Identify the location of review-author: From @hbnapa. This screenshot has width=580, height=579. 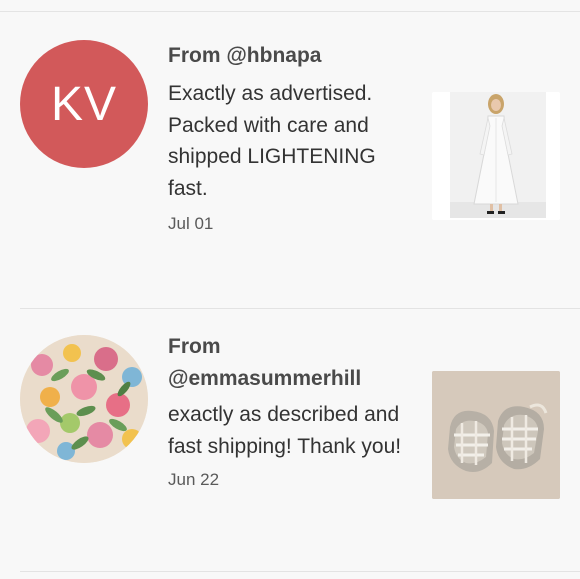
(293, 56).